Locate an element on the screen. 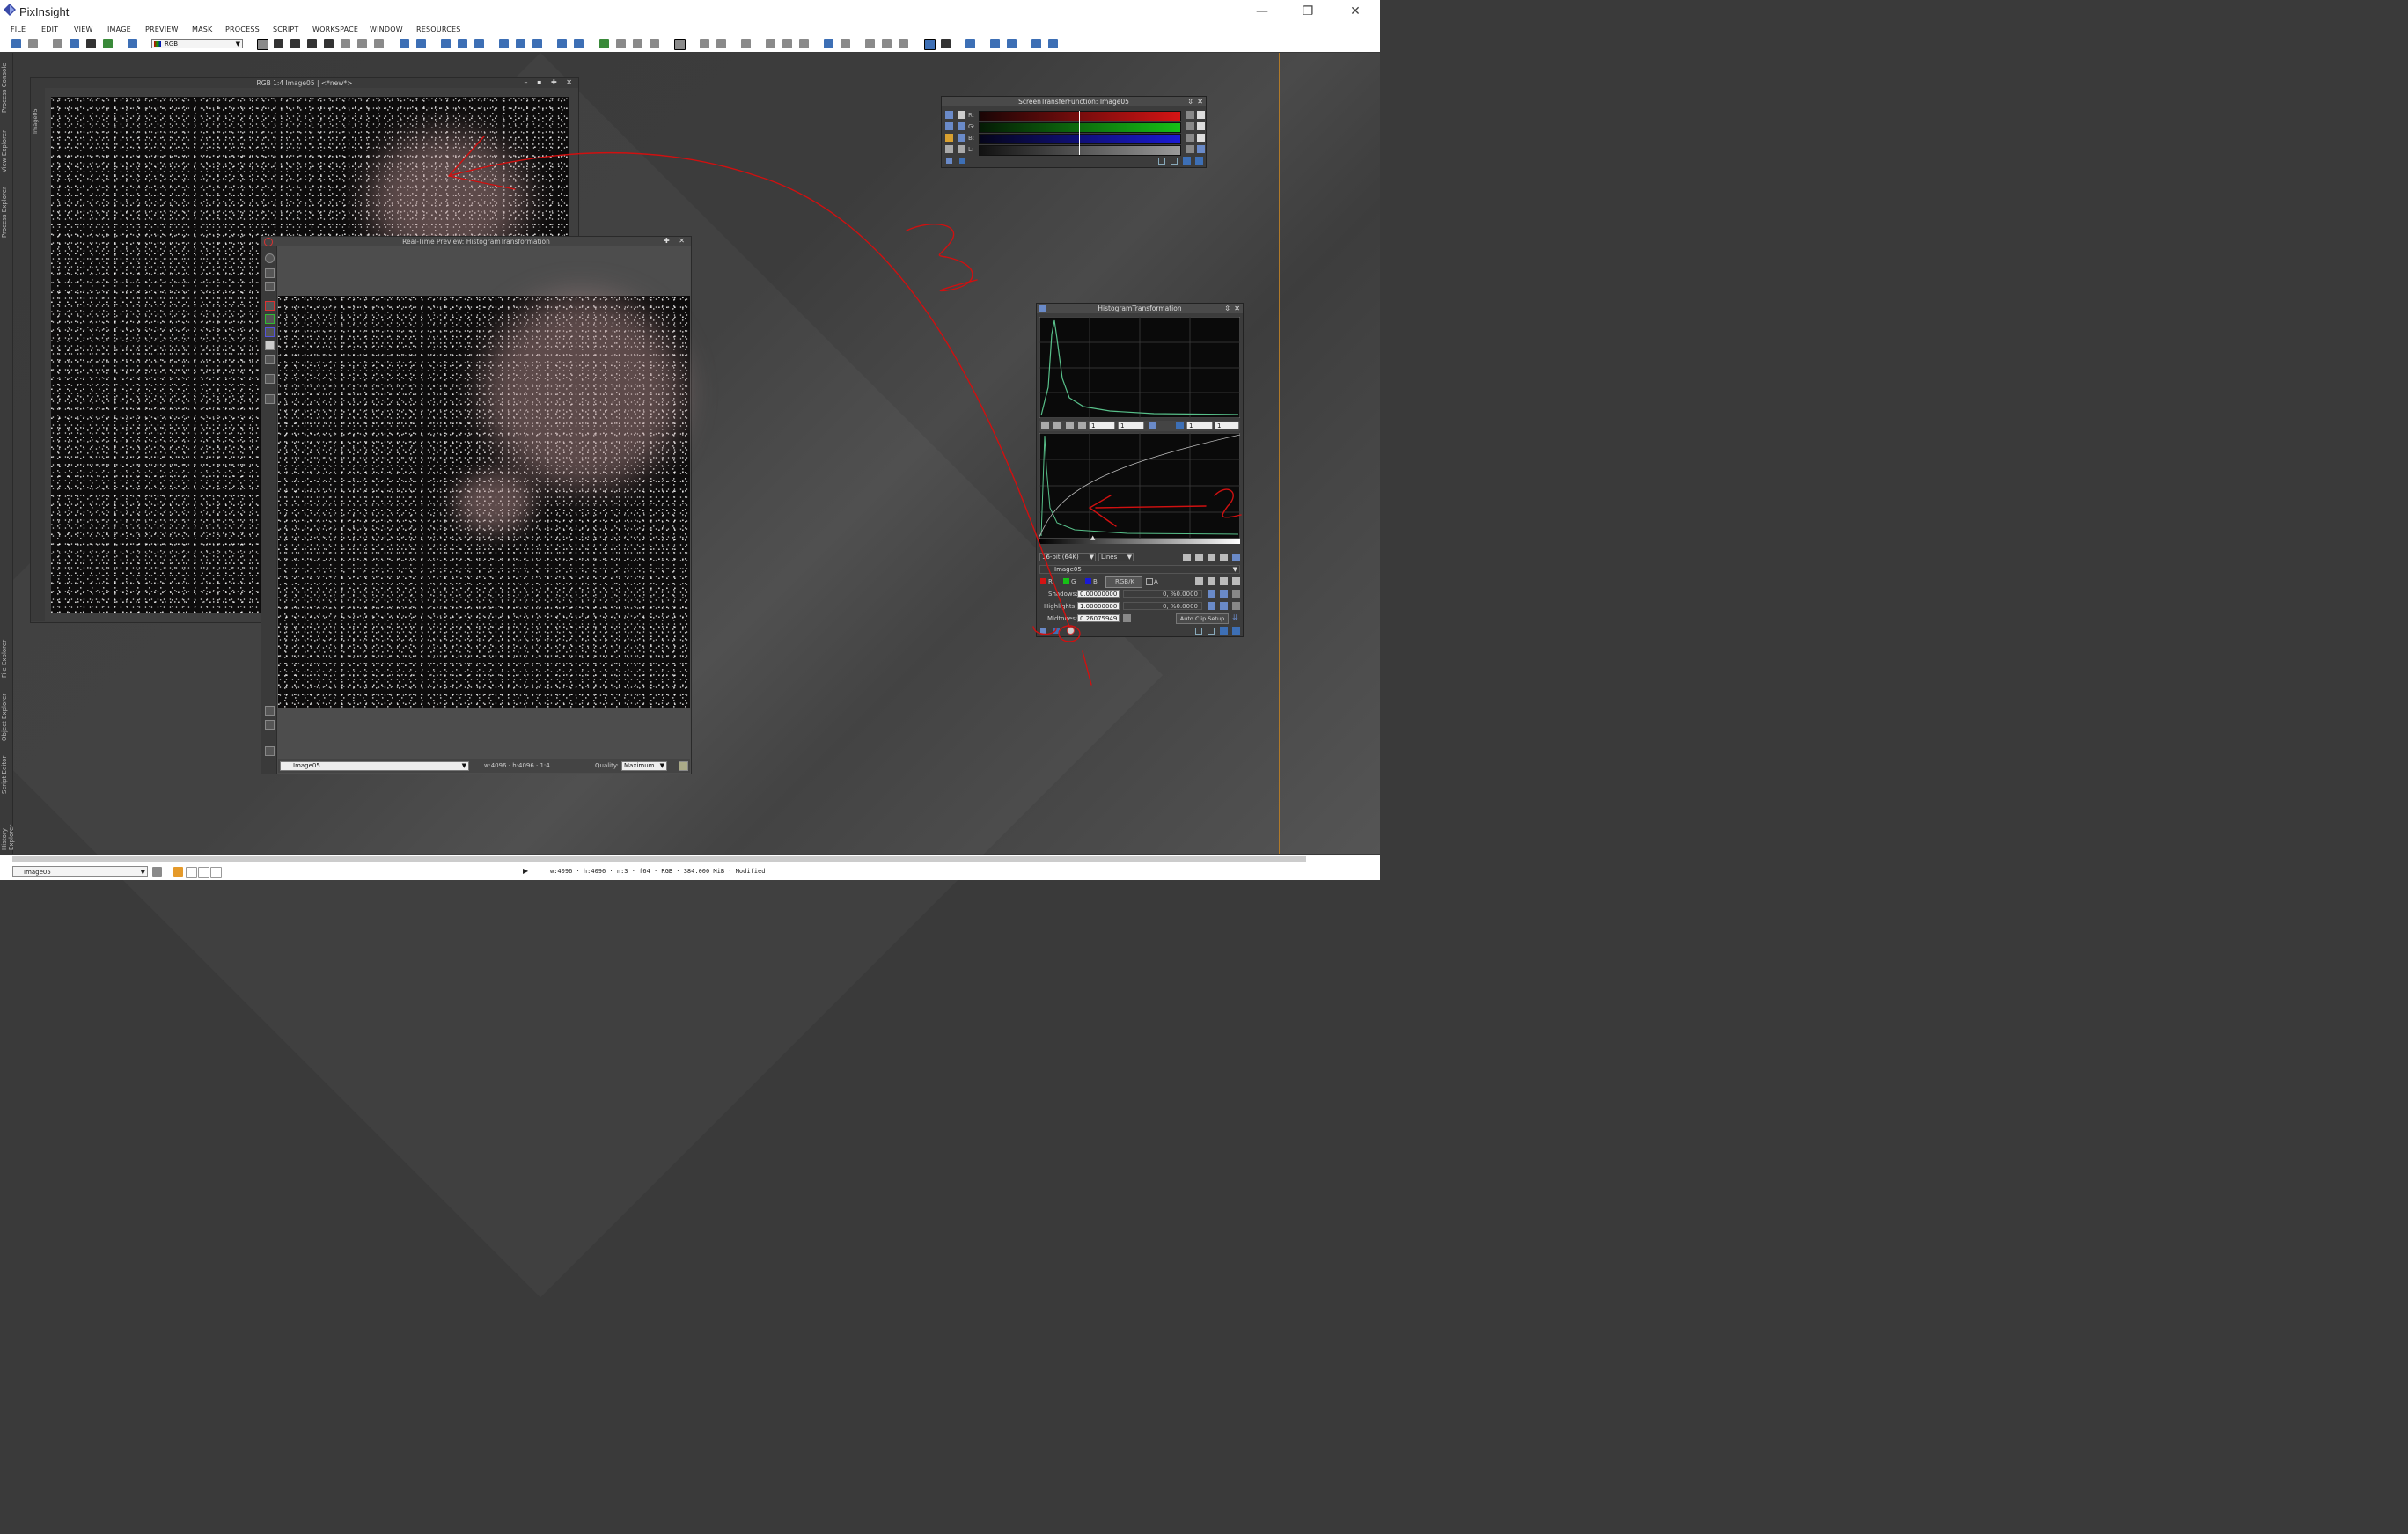 The width and height of the screenshot is (2408, 1534). channel-red-icon is located at coordinates (270, 306).